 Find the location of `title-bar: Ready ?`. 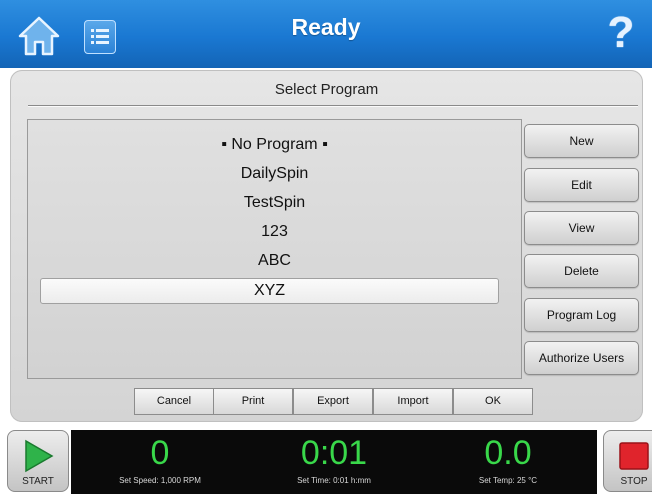

title-bar: Ready ? is located at coordinates (326, 34).